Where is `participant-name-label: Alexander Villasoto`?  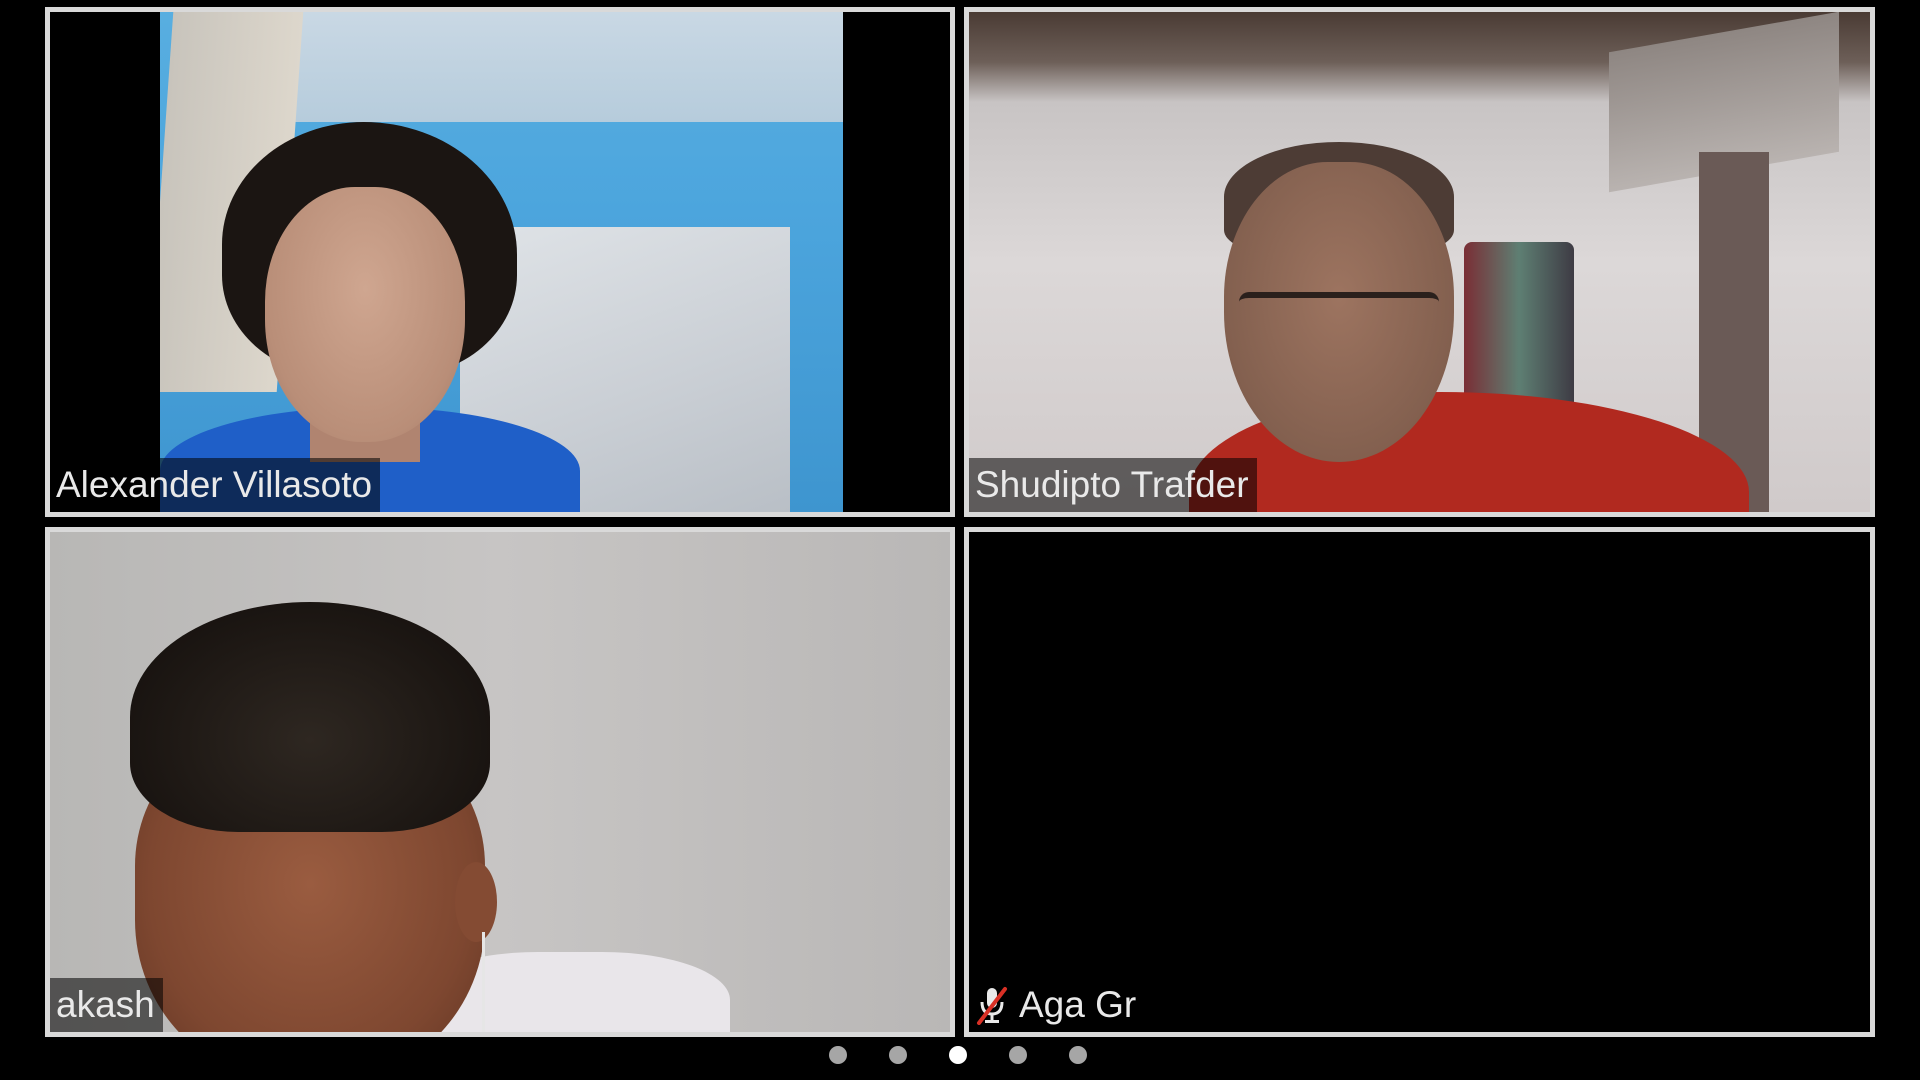
participant-name-label: Alexander Villasoto is located at coordinates (215, 485).